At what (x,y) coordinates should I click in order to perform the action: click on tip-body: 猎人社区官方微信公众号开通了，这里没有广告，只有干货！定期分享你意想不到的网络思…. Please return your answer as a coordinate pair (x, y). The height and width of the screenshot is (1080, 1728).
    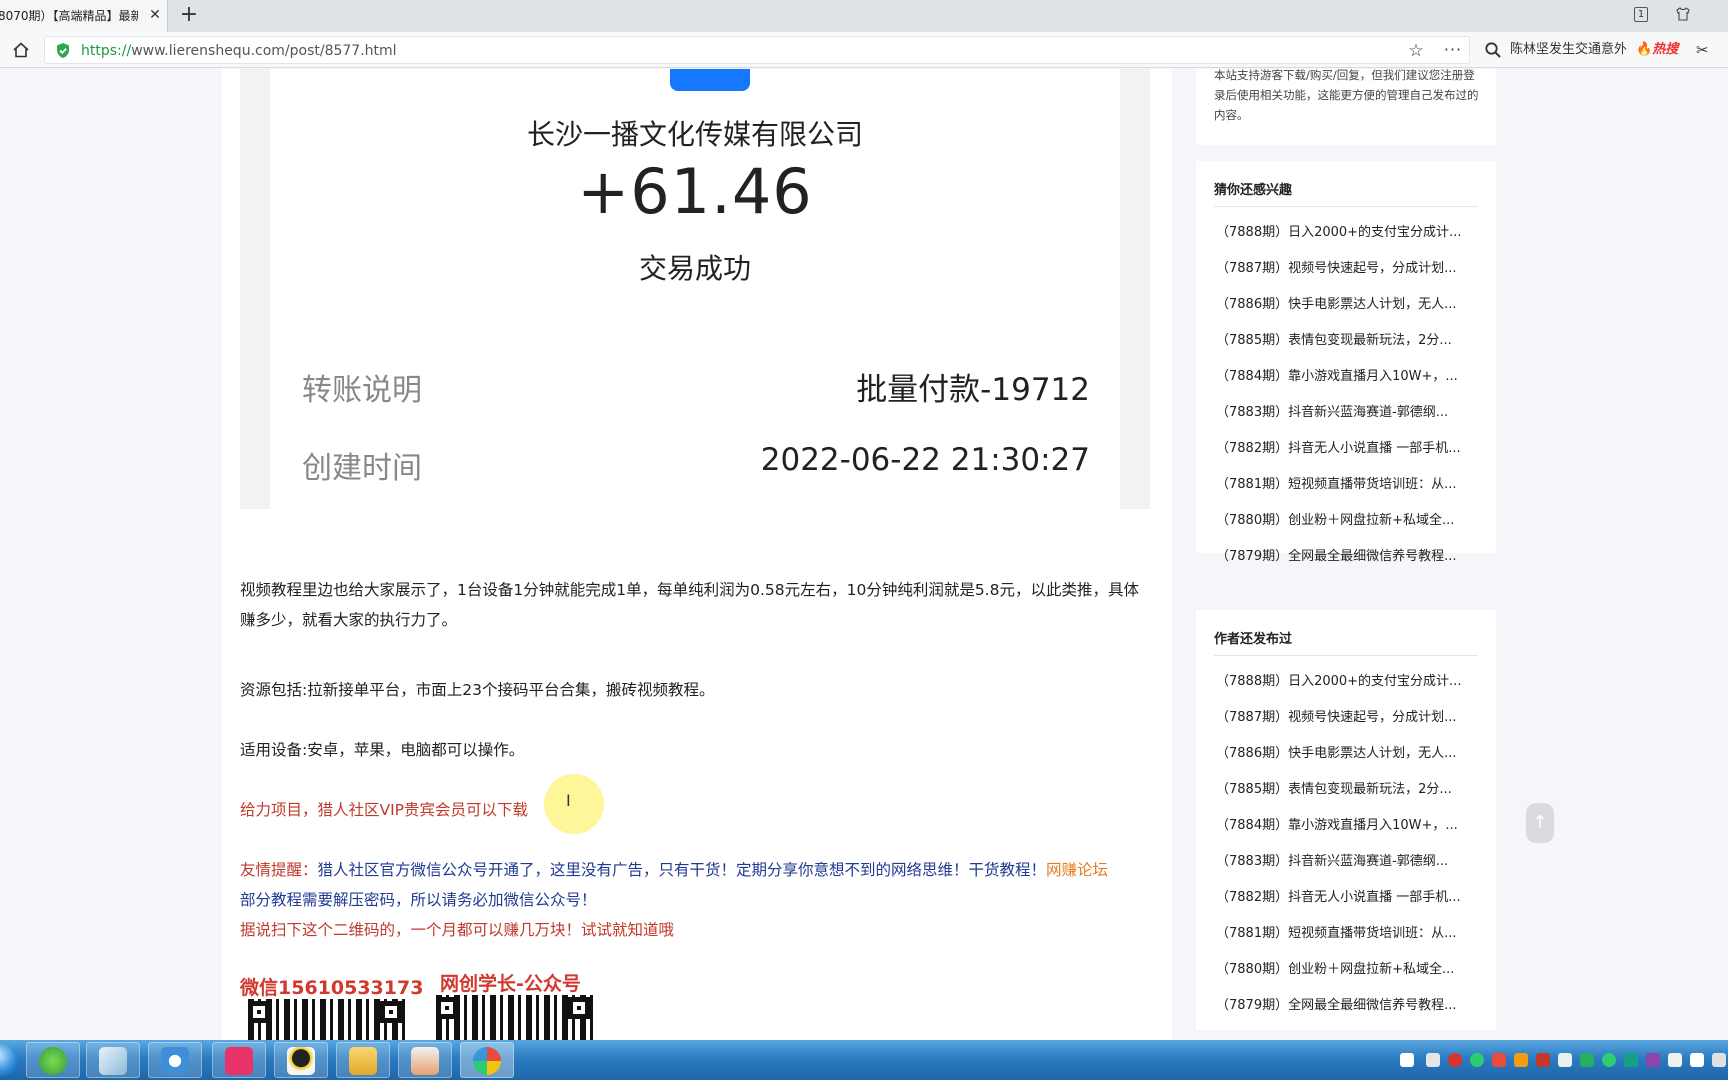
    Looking at the image, I should click on (682, 870).